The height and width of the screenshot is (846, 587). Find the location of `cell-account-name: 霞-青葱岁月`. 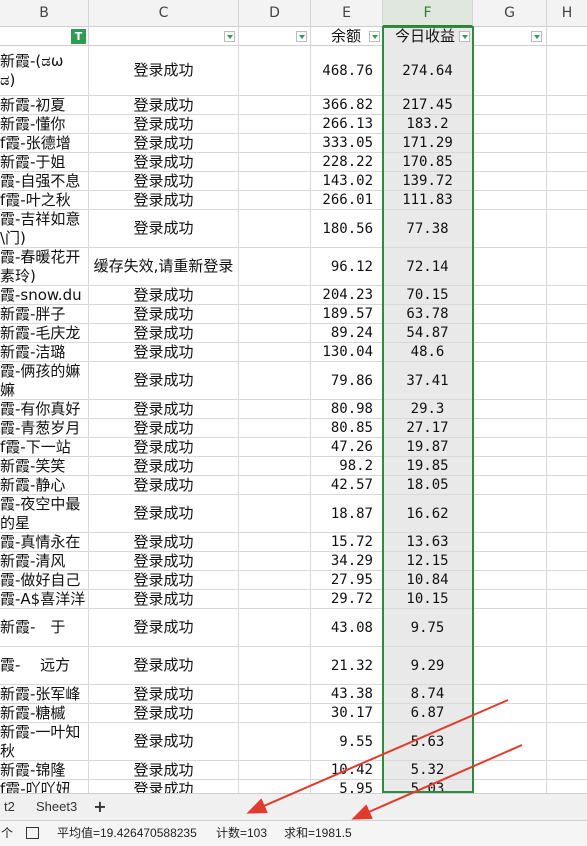

cell-account-name: 霞-青葱岁月 is located at coordinates (44, 428).